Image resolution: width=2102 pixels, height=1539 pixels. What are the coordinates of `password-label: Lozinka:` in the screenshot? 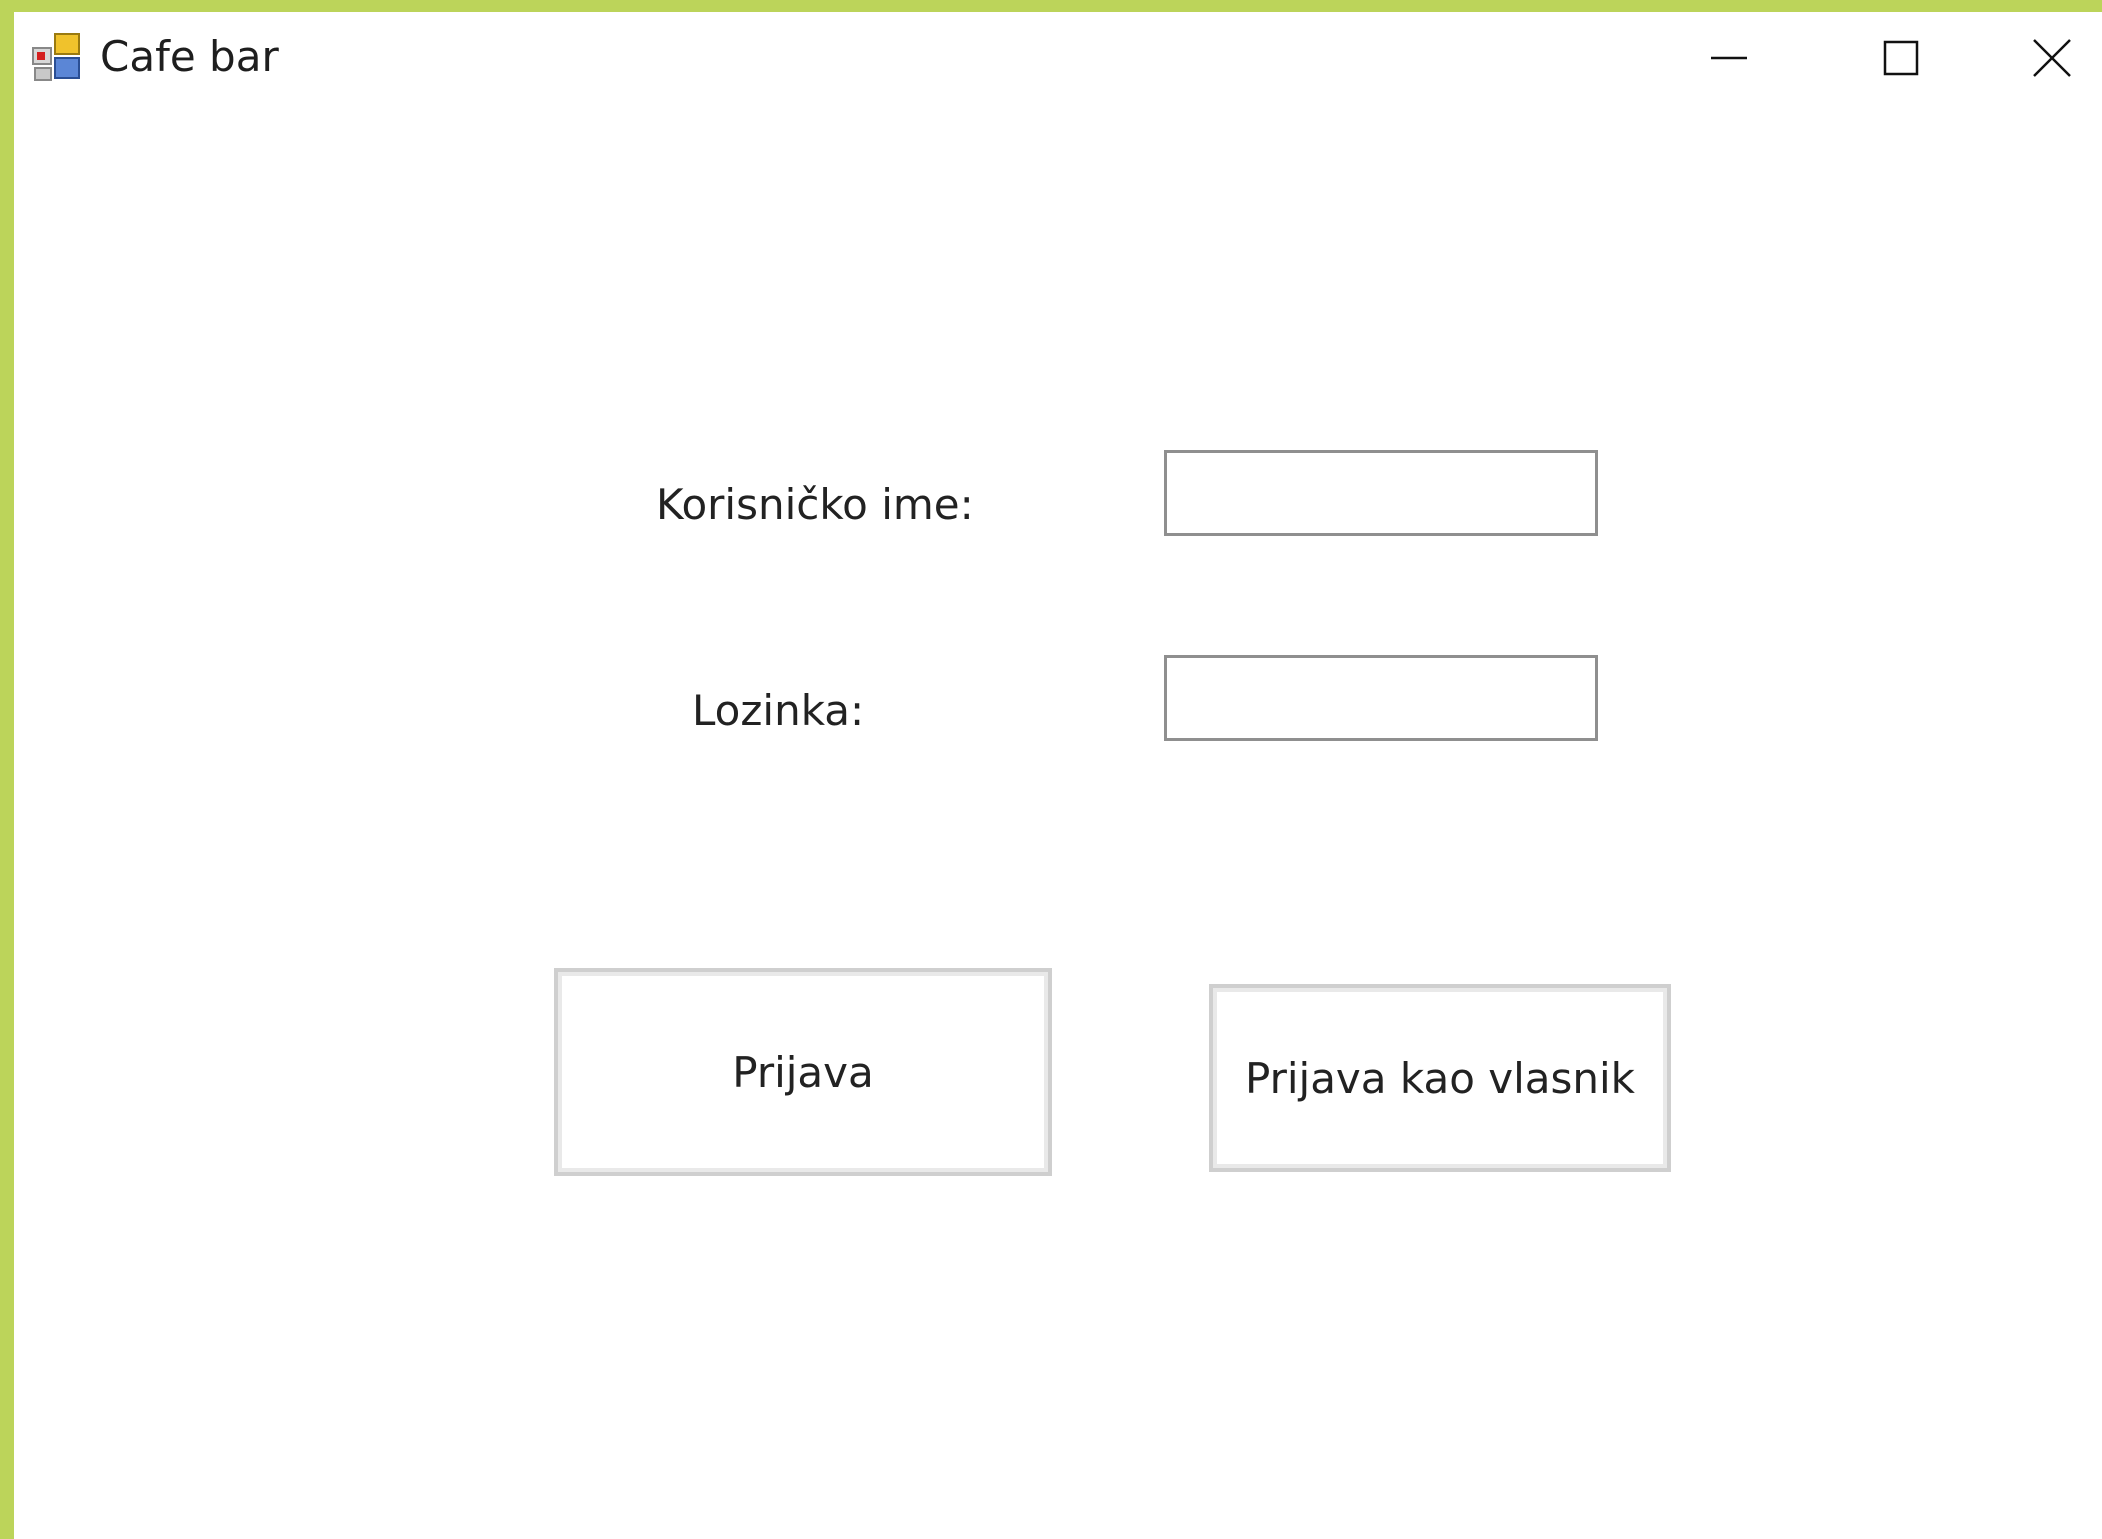 It's located at (778, 710).